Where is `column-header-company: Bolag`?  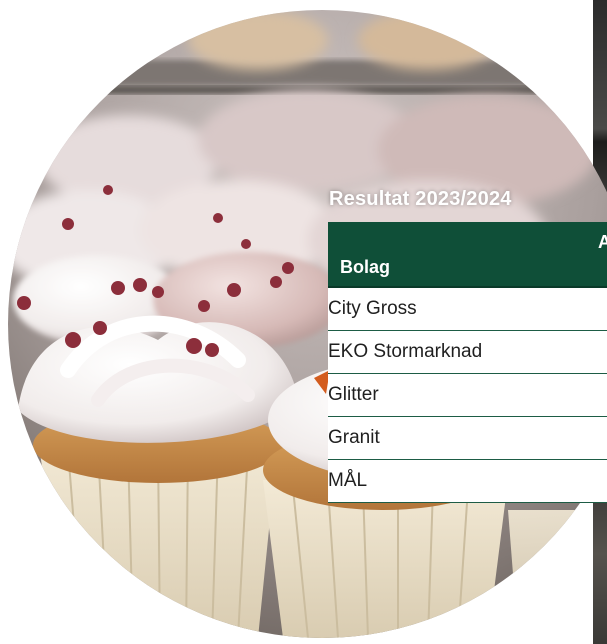
column-header-company: Bolag is located at coordinates (365, 267).